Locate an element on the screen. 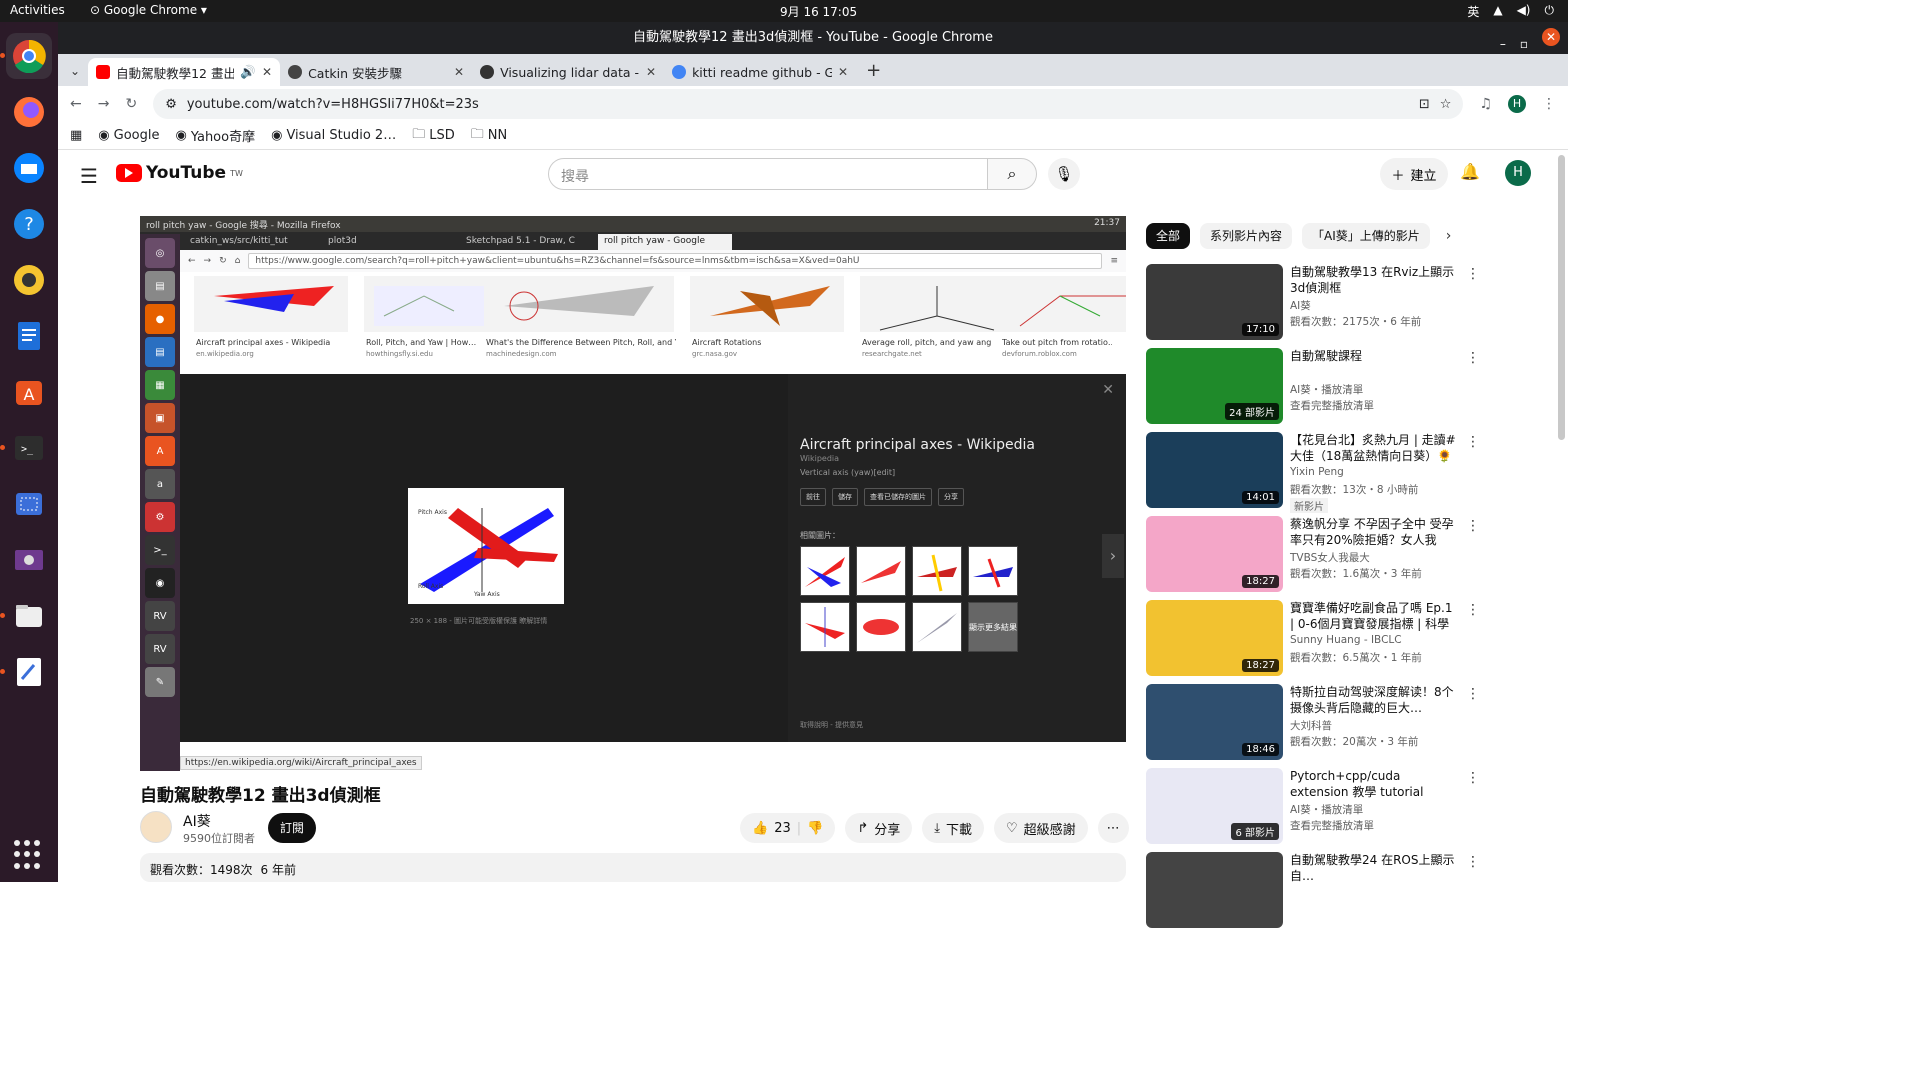  create-button: ＋ 建立 is located at coordinates (1414, 174).